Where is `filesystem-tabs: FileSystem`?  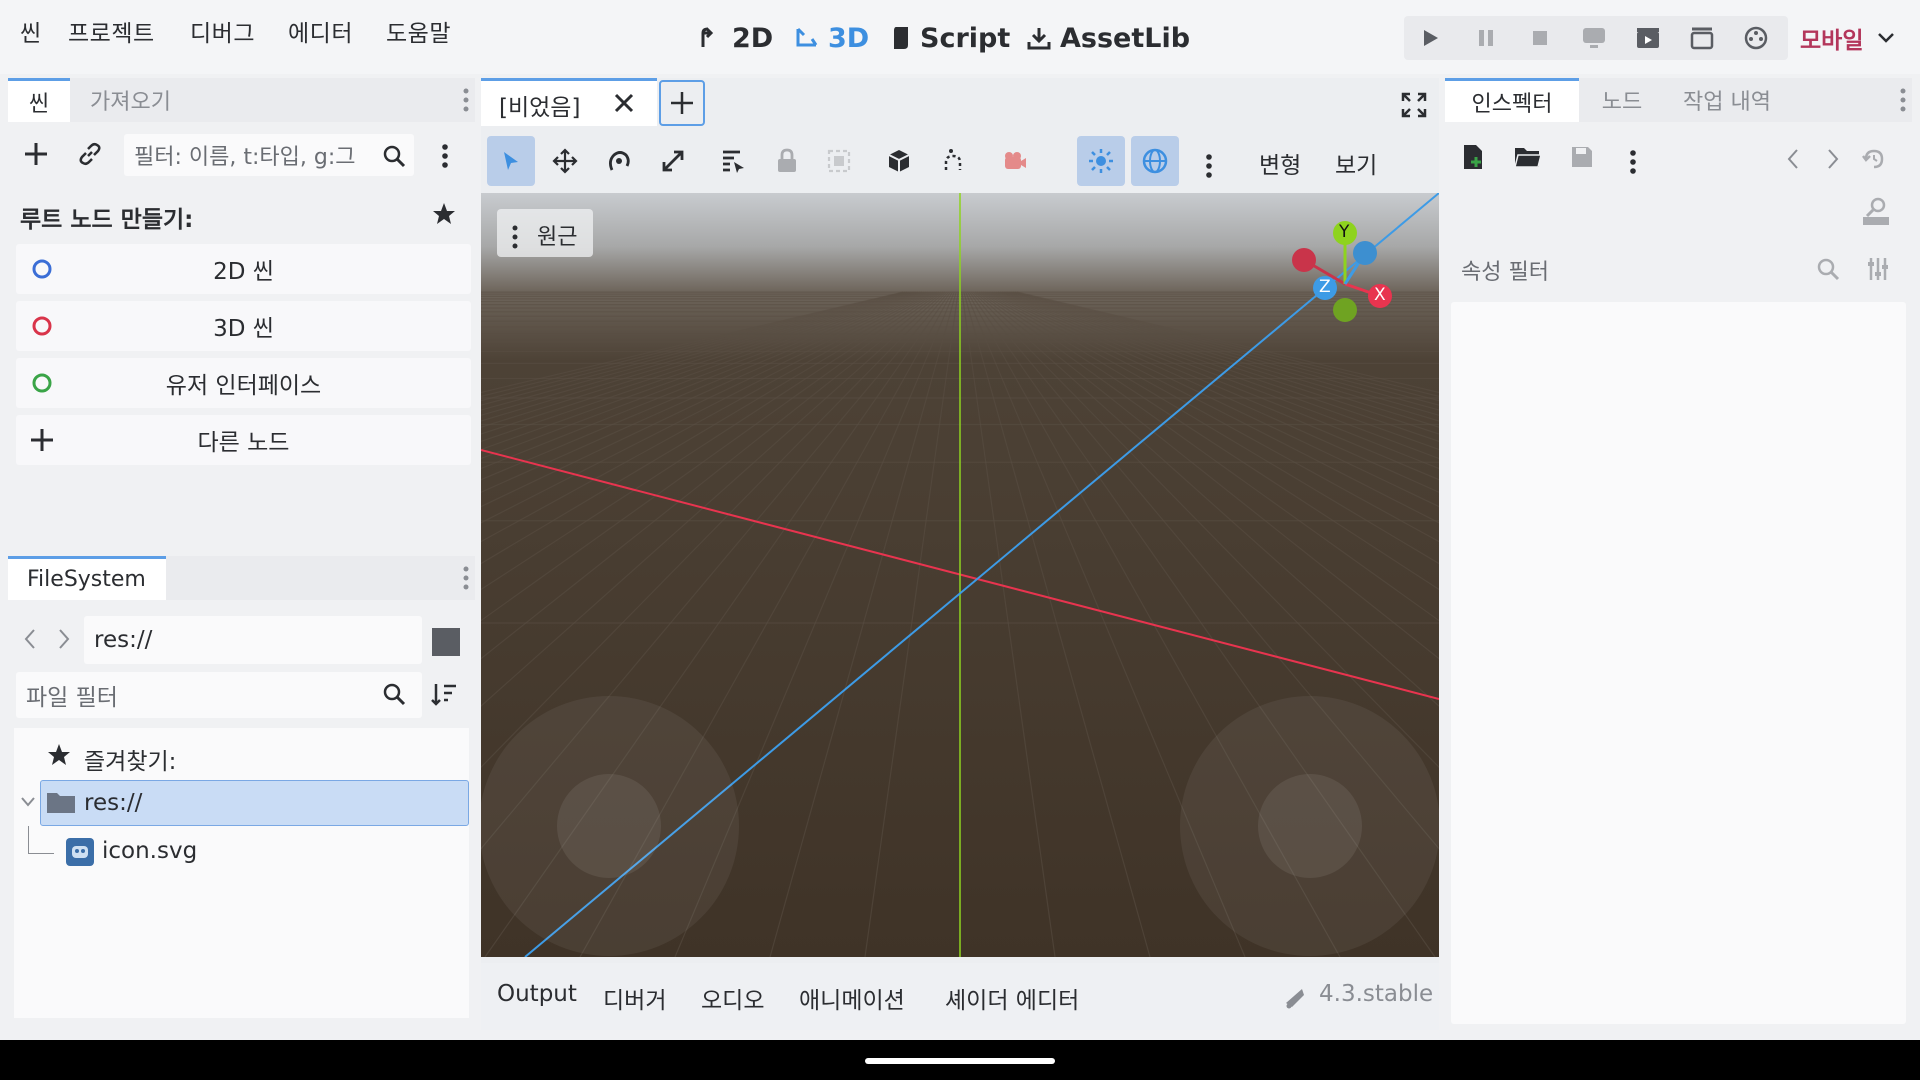
filesystem-tabs: FileSystem is located at coordinates (241, 578).